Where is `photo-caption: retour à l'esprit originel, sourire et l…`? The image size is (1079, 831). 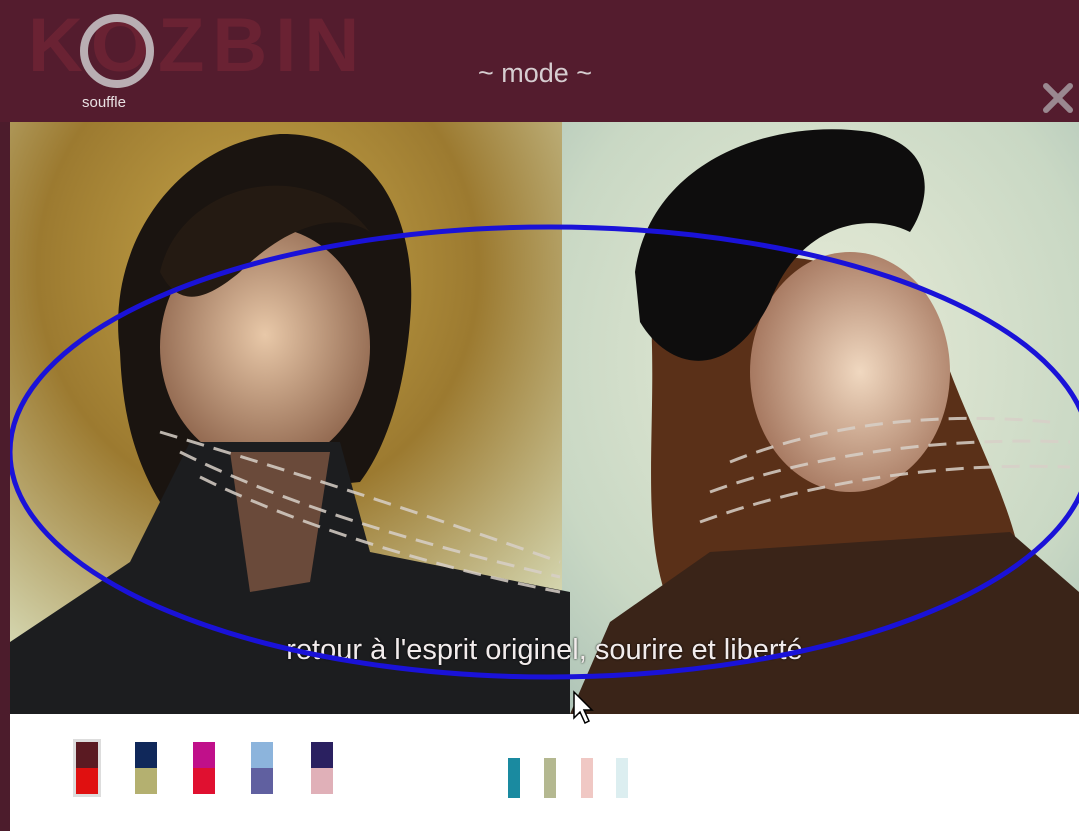 photo-caption: retour à l'esprit originel, sourire et l… is located at coordinates (544, 650).